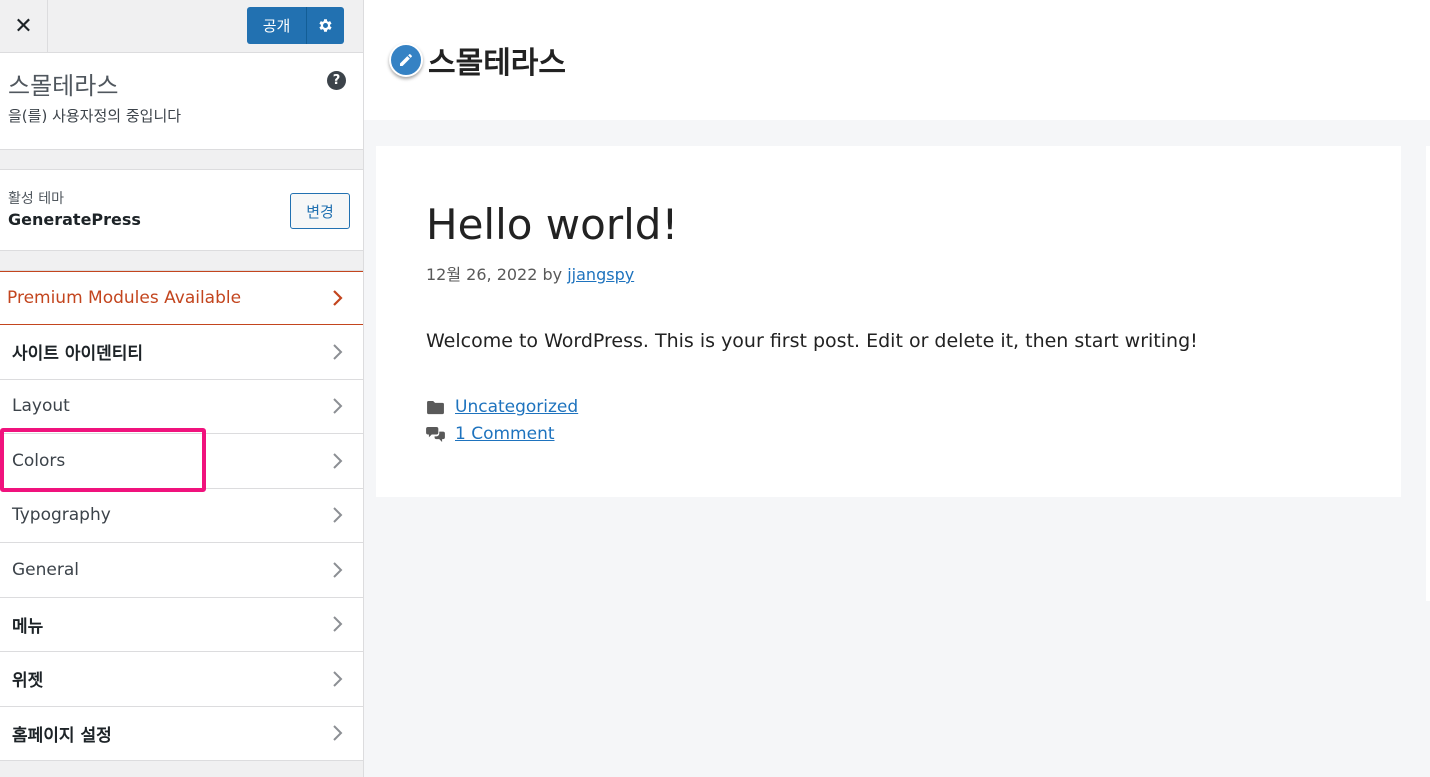 This screenshot has width=1430, height=777. What do you see at coordinates (124, 298) in the screenshot?
I see `premium-modules-label: Premium Modules Available` at bounding box center [124, 298].